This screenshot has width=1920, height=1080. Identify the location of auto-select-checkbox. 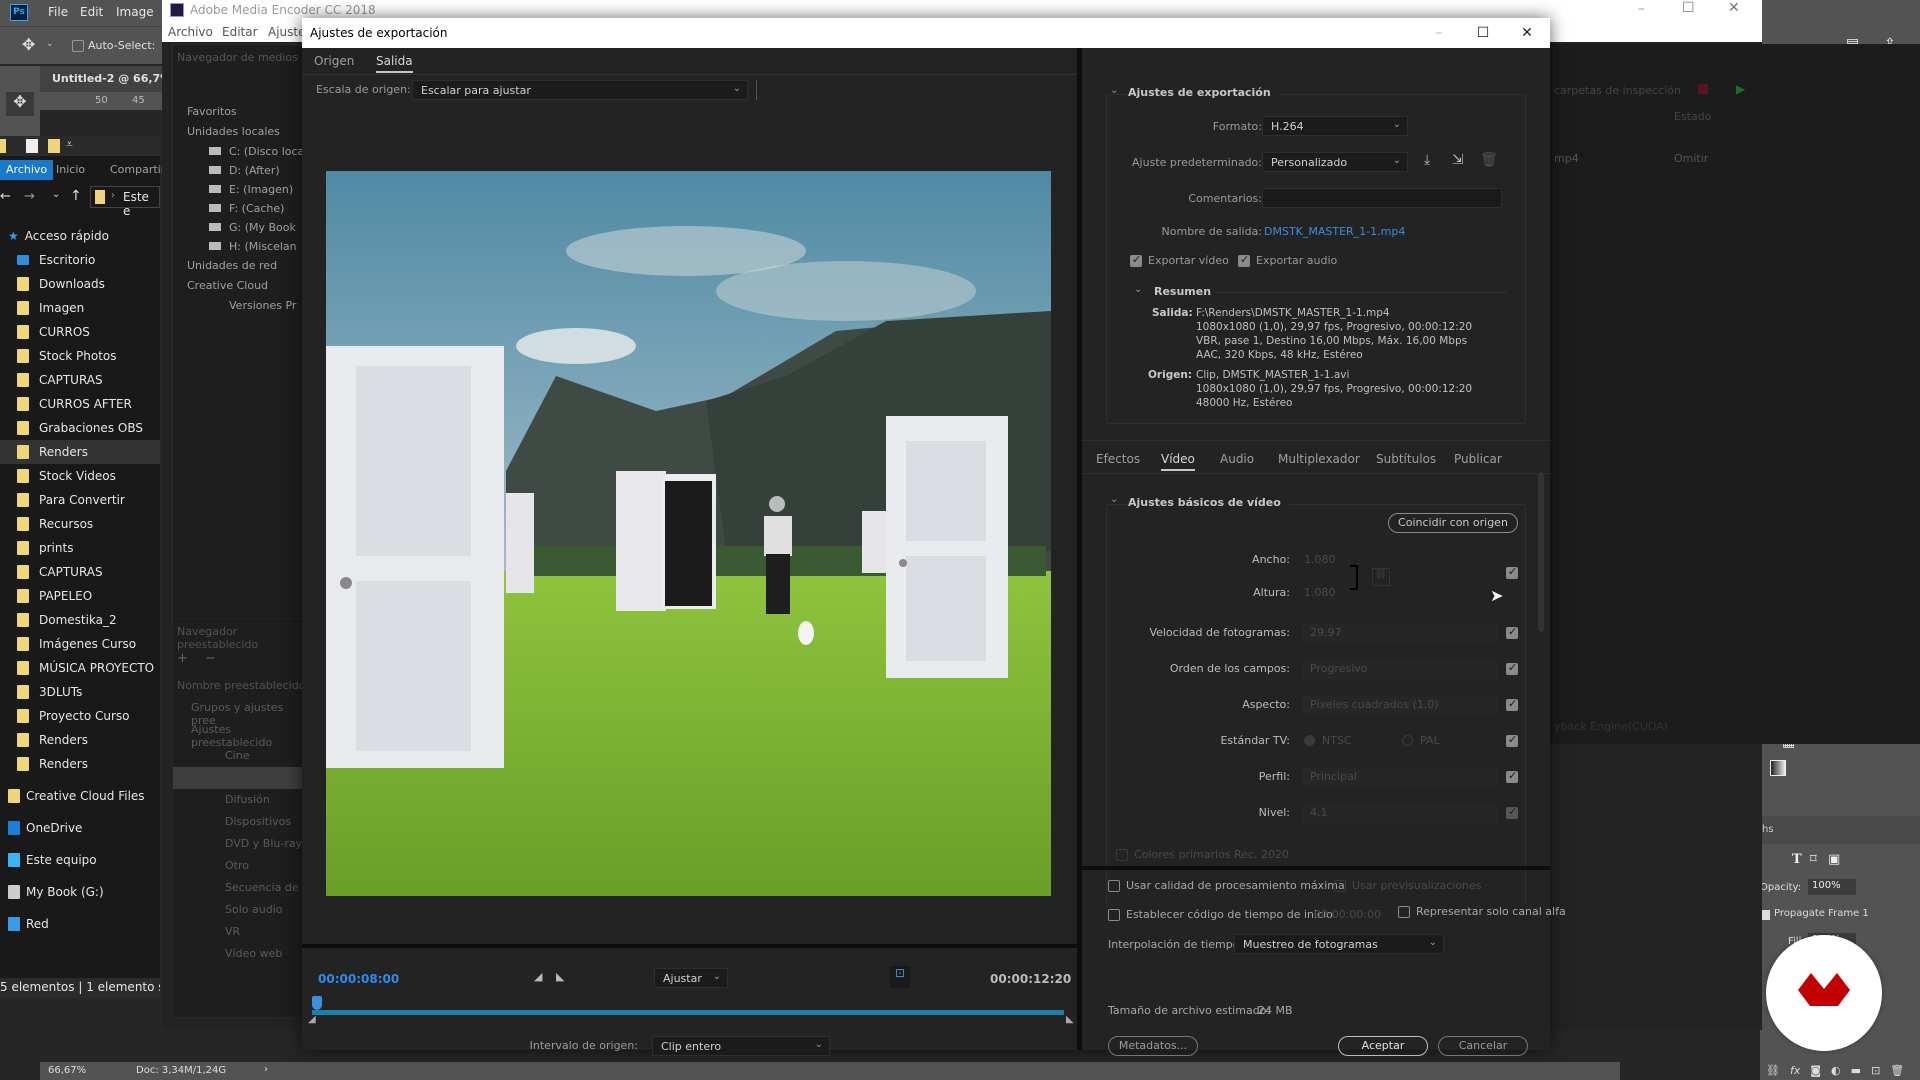
(78, 46).